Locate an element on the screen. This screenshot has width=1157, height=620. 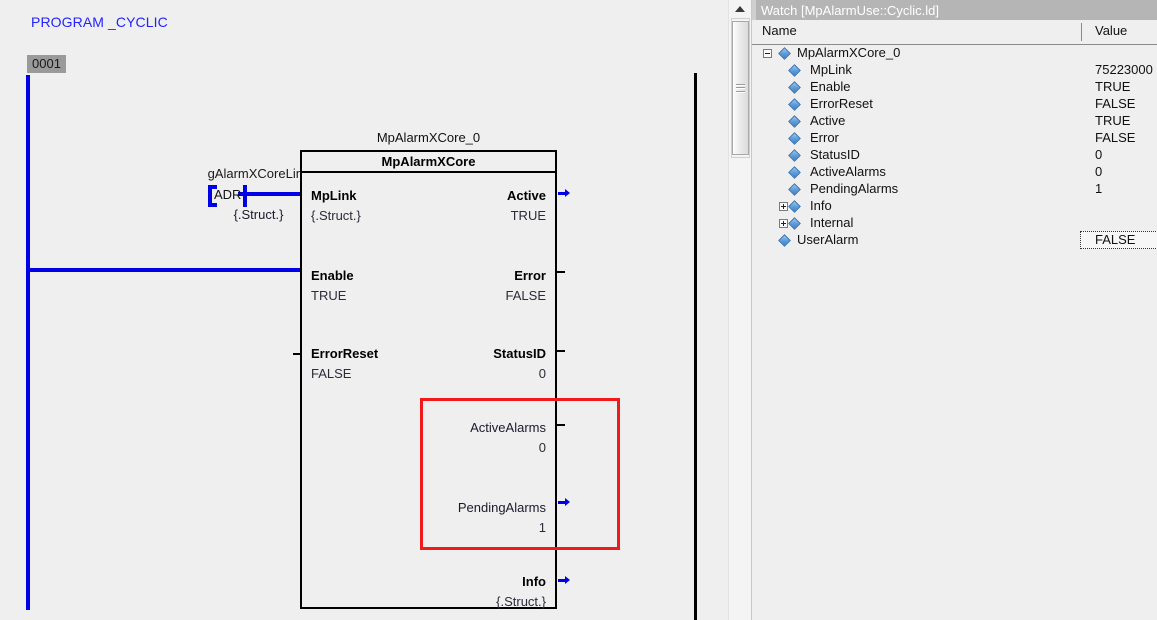
scrollbar-grip-icon is located at coordinates (740, 88).